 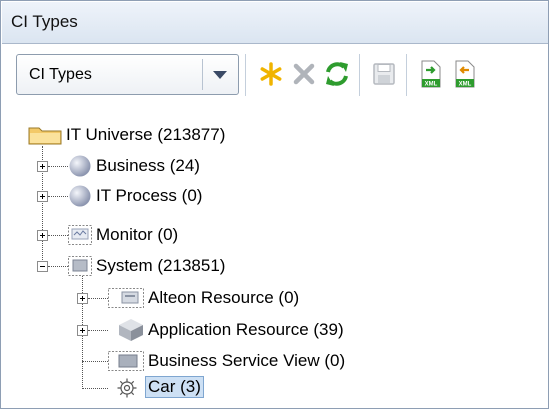 I want to click on save-button, so click(x=384, y=74).